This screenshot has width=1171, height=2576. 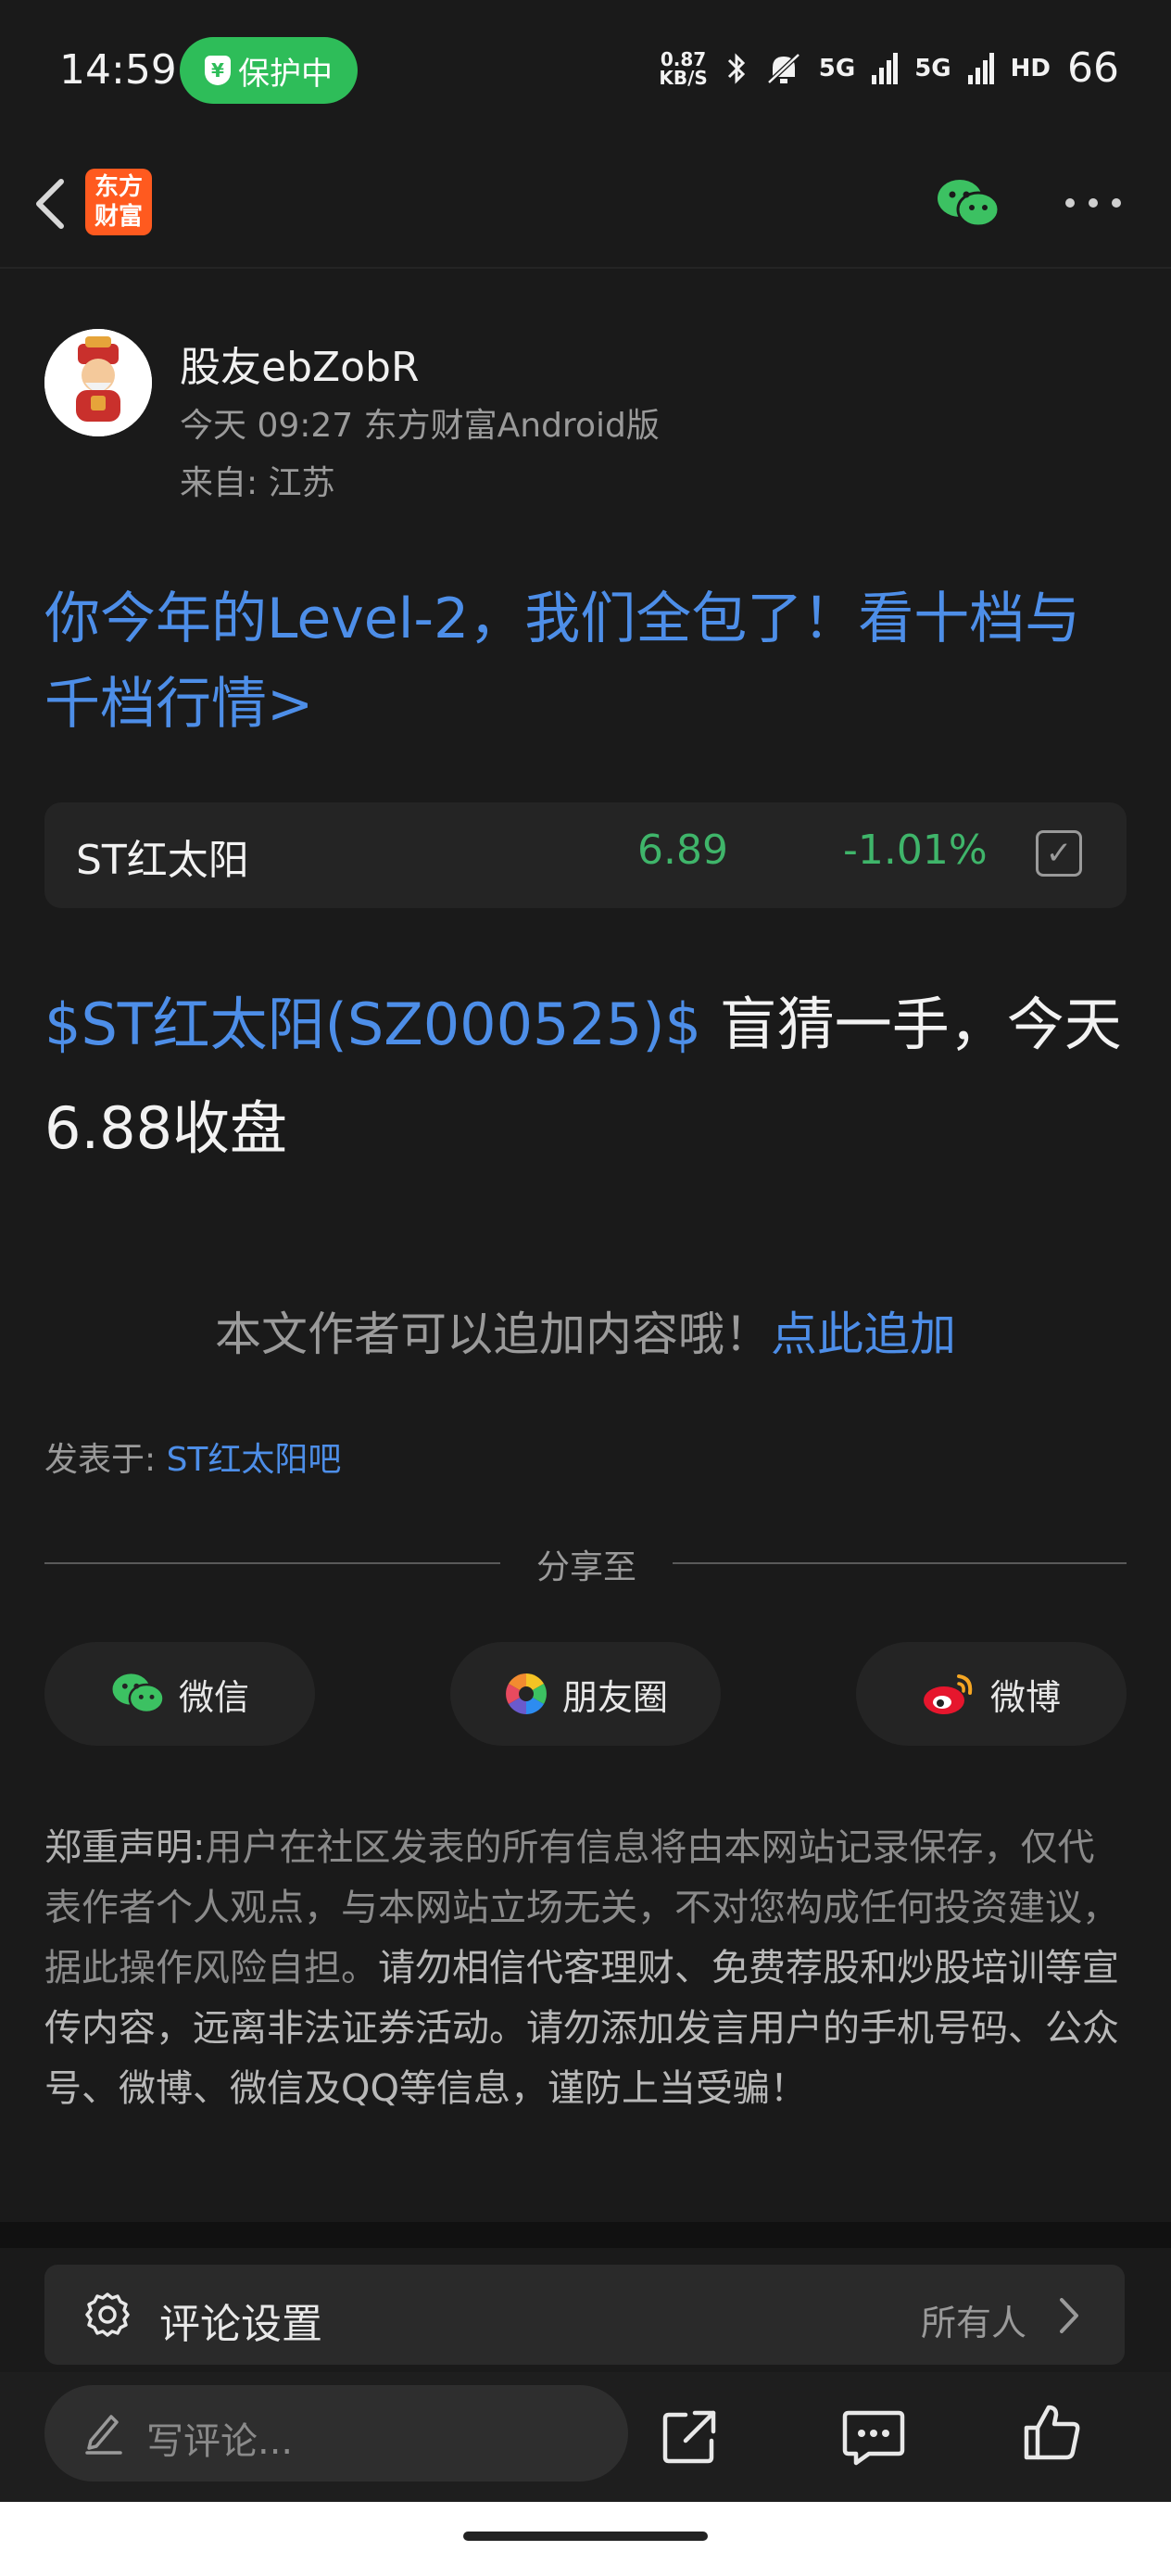 What do you see at coordinates (585, 2537) in the screenshot?
I see `home-indicator` at bounding box center [585, 2537].